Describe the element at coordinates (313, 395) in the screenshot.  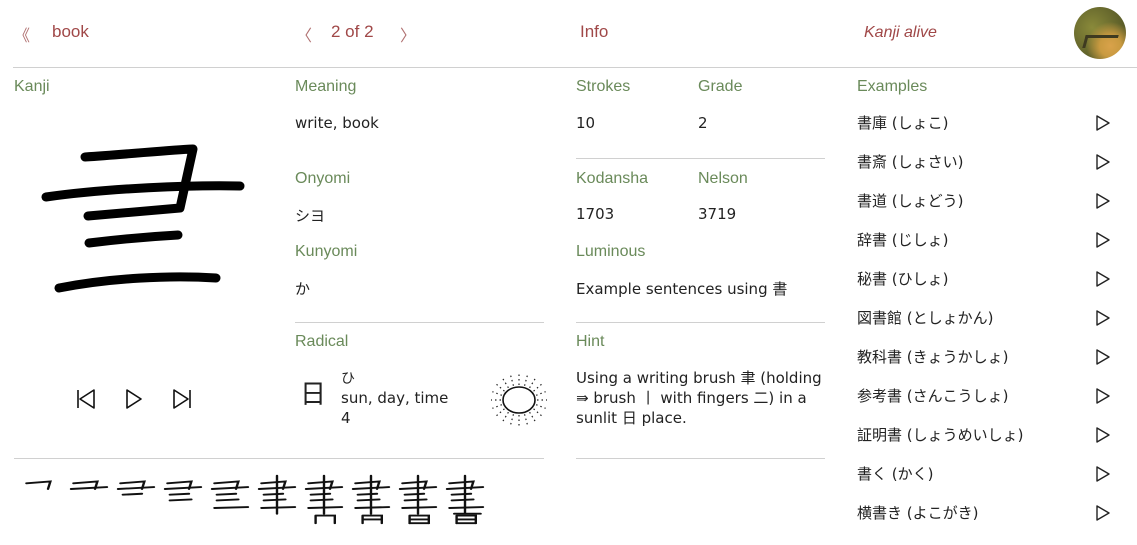
I see `radical-character: 日` at that location.